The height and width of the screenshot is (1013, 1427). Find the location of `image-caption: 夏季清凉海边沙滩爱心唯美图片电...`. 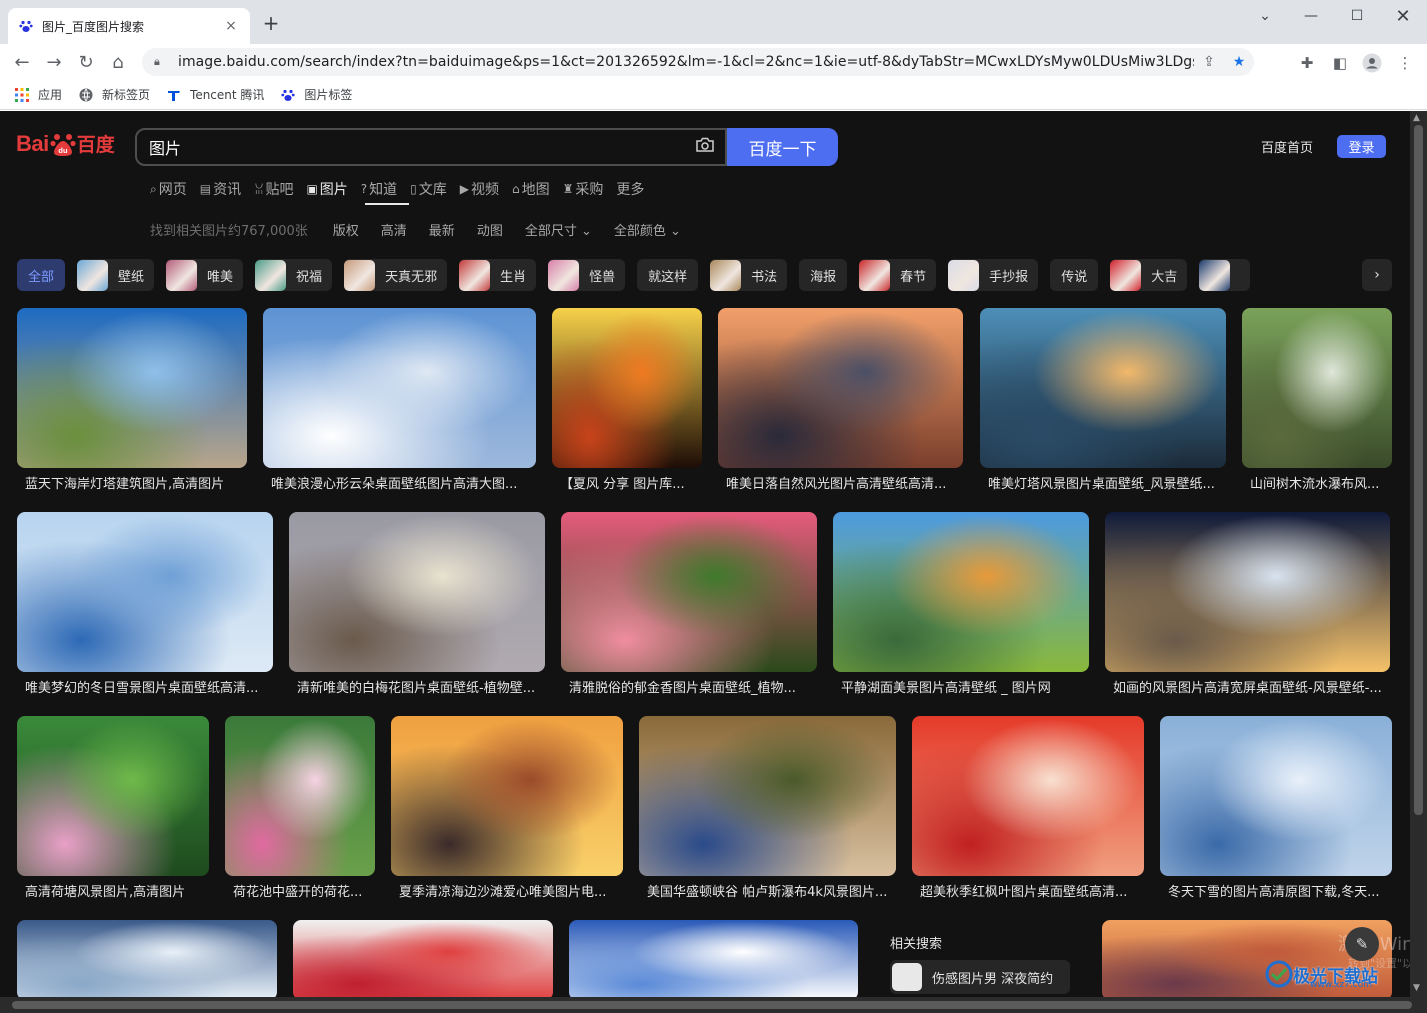

image-caption: 夏季清凉海边沙滩爱心唯美图片电... is located at coordinates (507, 890).